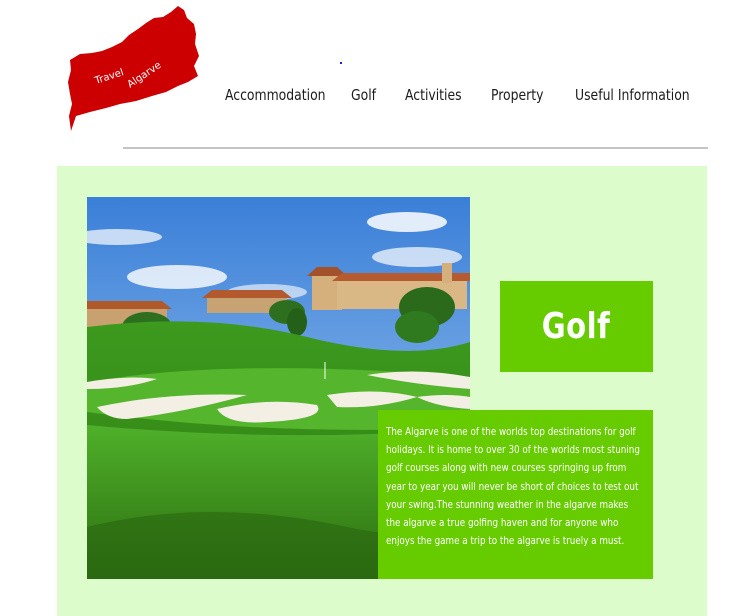 The image size is (750, 616). What do you see at coordinates (415, 148) in the screenshot?
I see `header-divider` at bounding box center [415, 148].